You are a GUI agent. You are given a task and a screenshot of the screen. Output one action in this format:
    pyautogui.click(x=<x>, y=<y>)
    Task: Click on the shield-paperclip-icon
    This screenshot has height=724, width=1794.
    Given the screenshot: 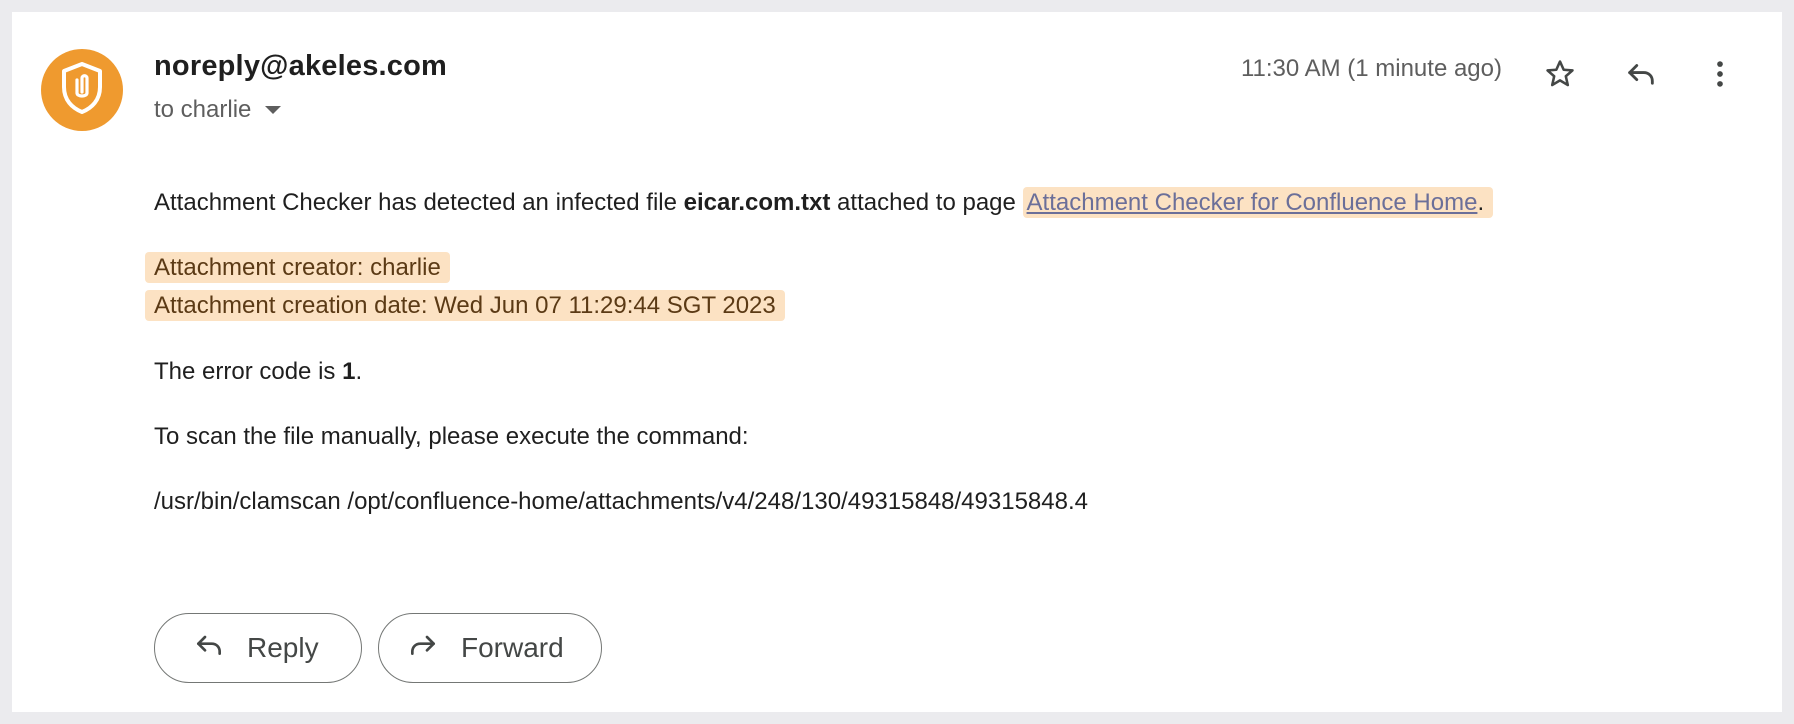 What is the action you would take?
    pyautogui.click(x=82, y=90)
    